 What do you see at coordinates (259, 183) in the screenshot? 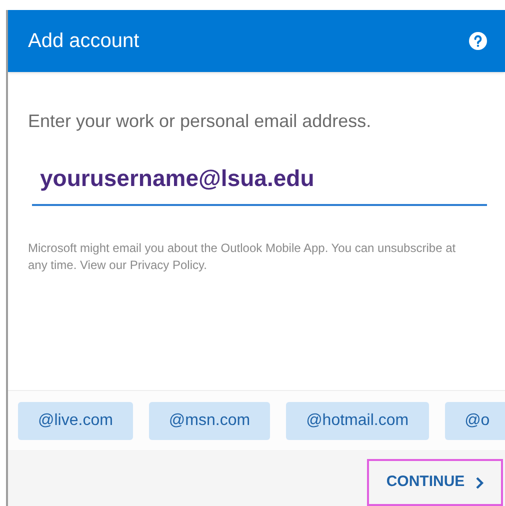
I see `email-field: yourusername@lsua.edu` at bounding box center [259, 183].